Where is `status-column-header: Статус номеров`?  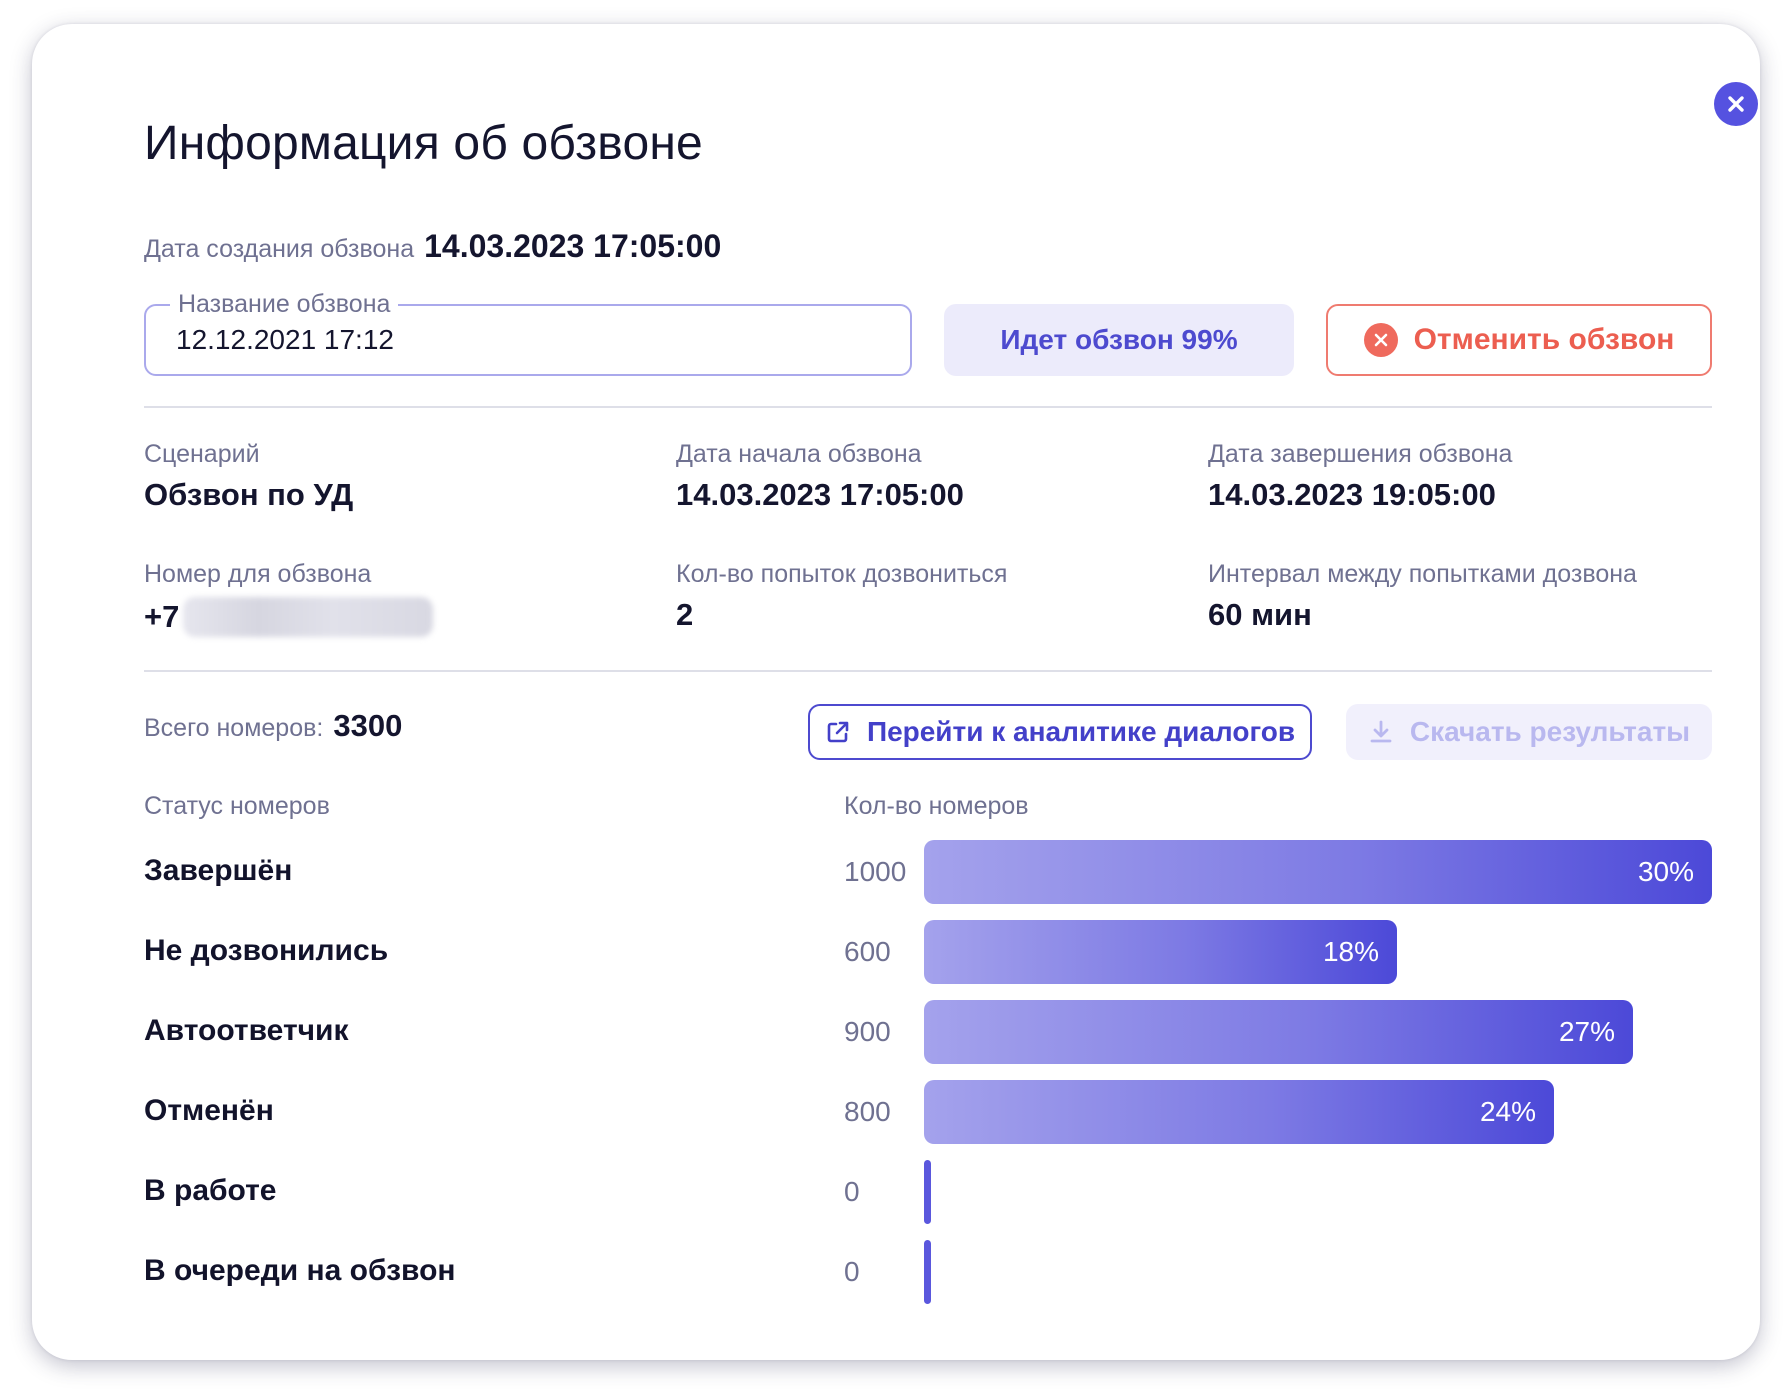
status-column-header: Статус номеров is located at coordinates (237, 806).